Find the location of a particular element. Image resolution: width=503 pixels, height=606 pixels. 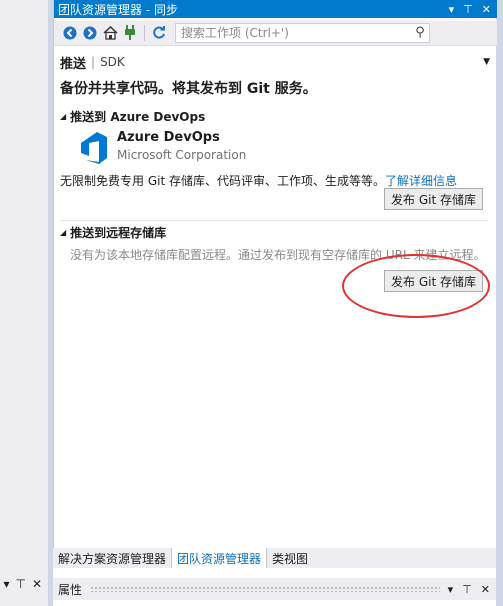

home-icon is located at coordinates (110, 32).